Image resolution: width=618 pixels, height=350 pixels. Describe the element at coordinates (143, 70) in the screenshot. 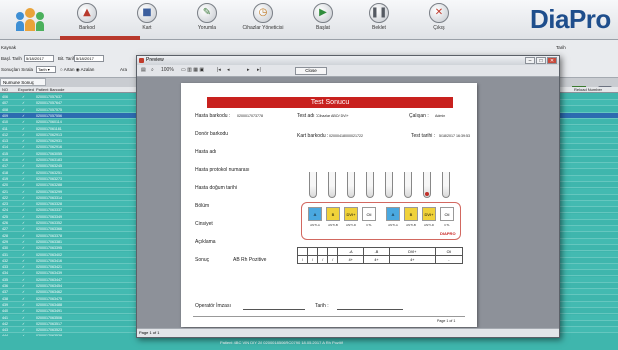

I see `print-icon: ▤` at that location.